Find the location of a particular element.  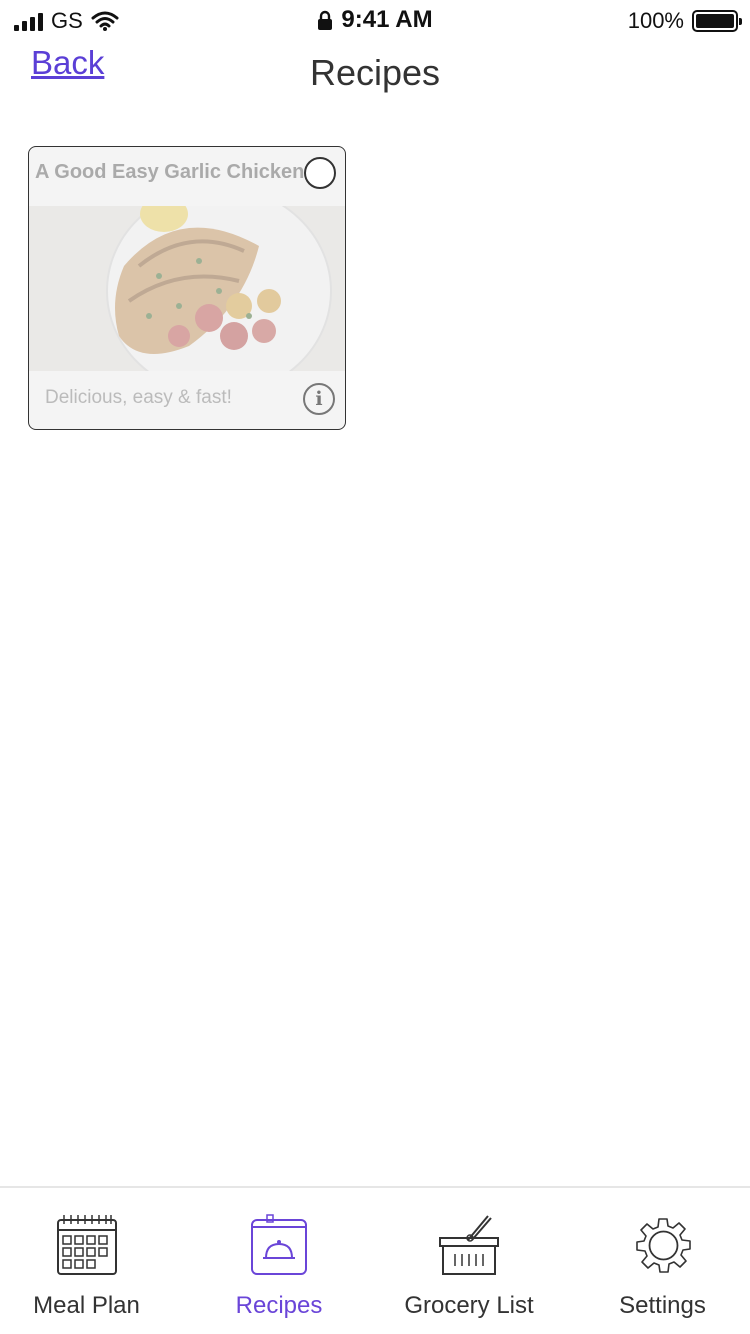

page-title: Recipes is located at coordinates (375, 72).